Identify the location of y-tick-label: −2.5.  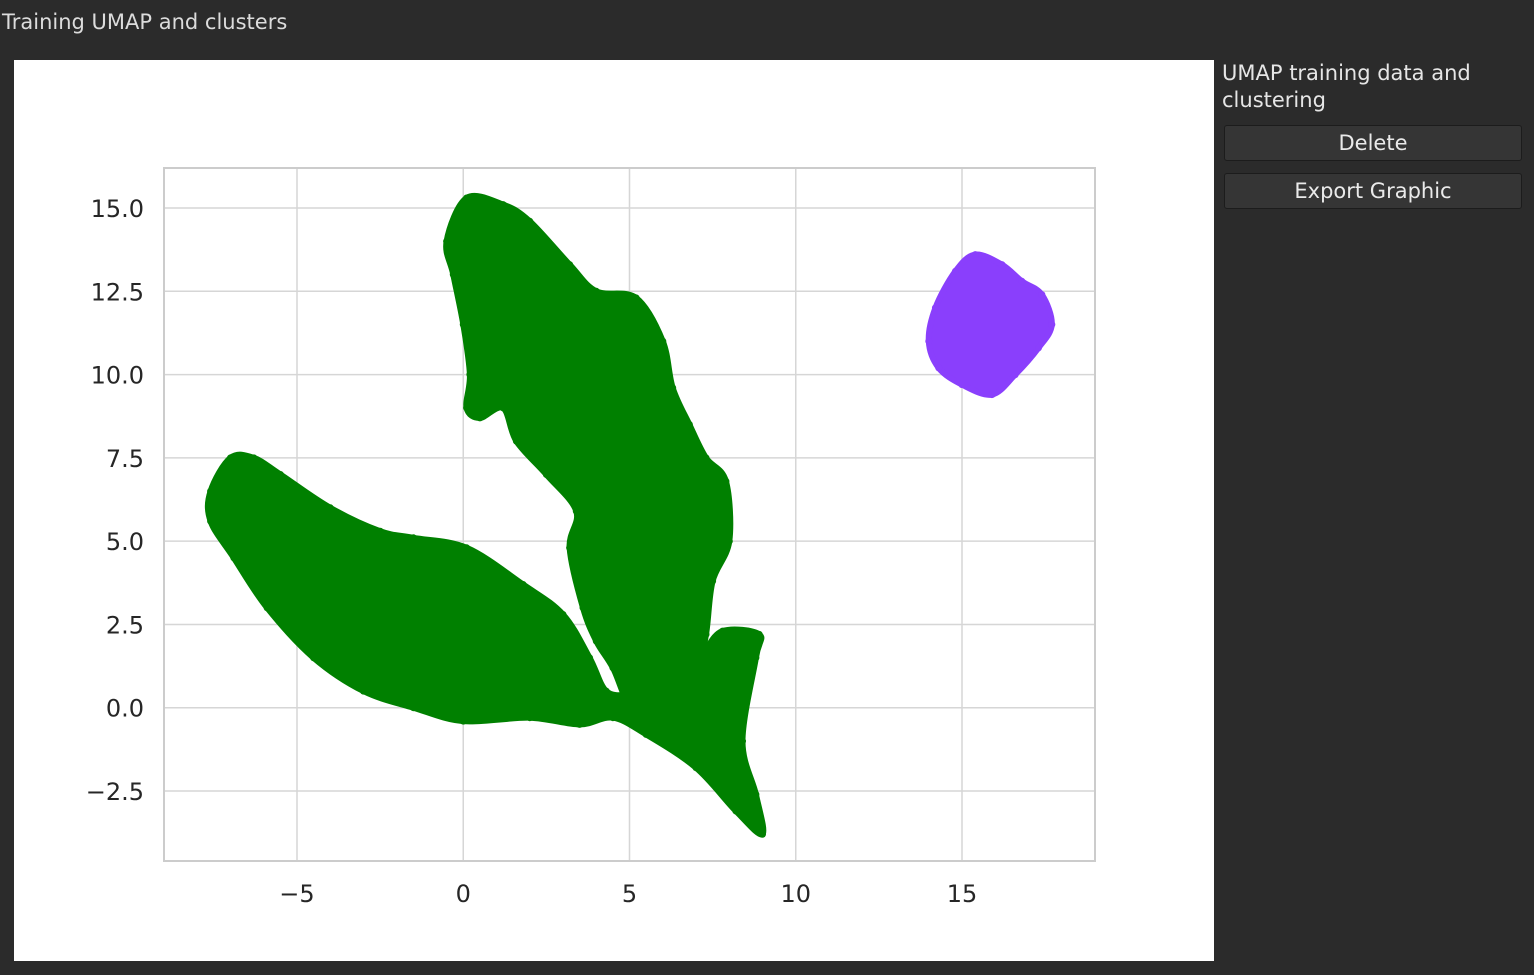
(115, 792).